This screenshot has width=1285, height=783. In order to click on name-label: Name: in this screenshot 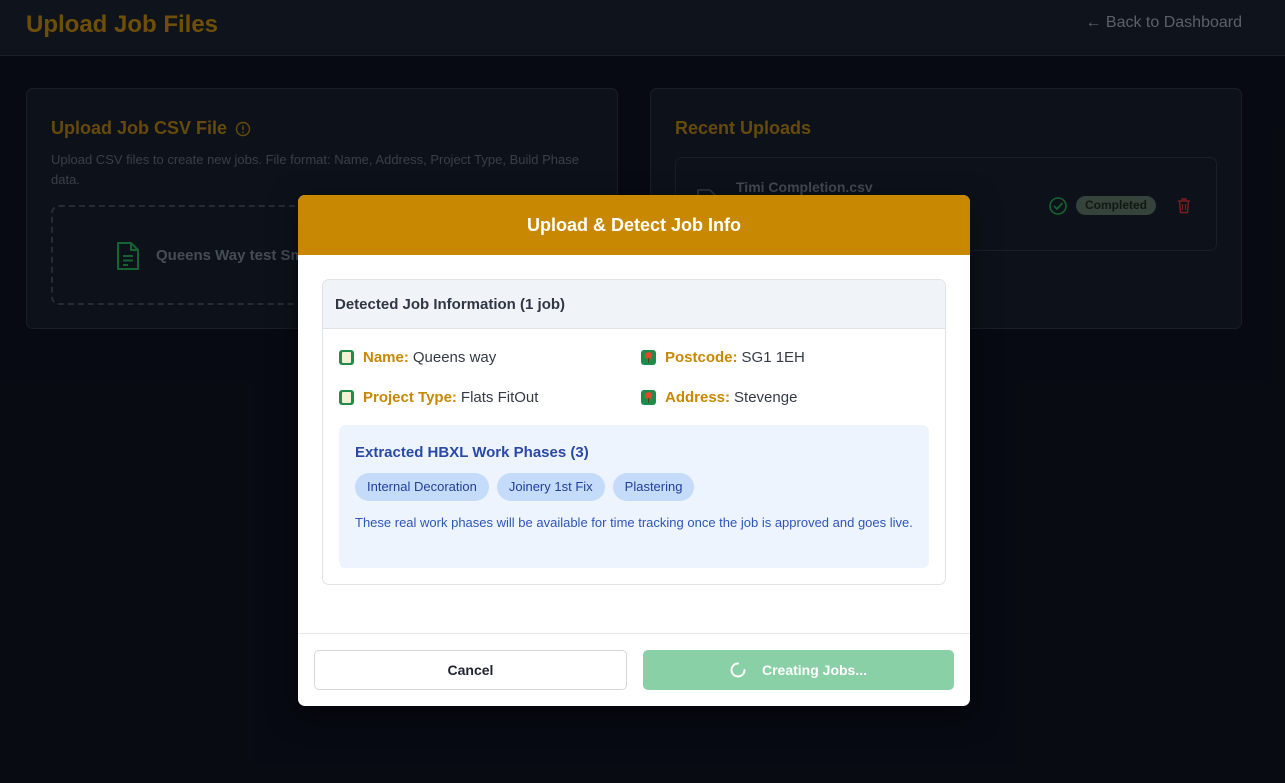, I will do `click(386, 357)`.